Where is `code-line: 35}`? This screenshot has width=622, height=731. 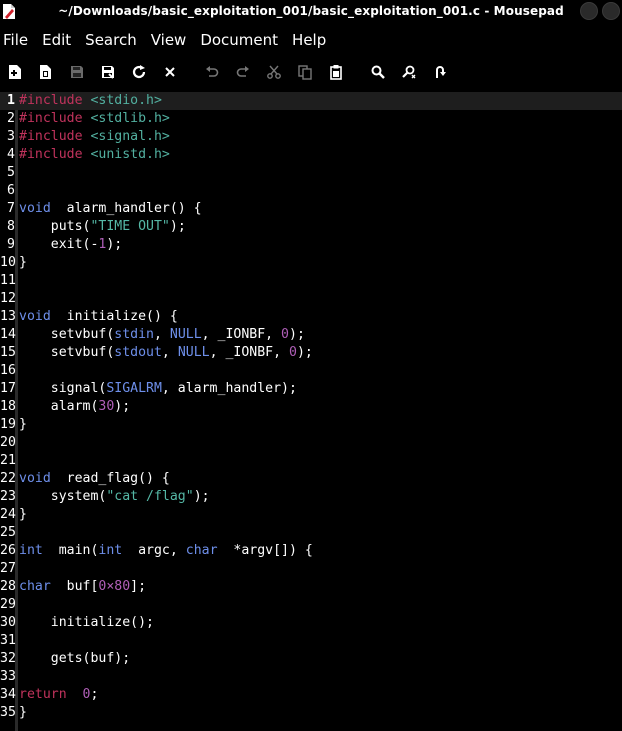 code-line: 35} is located at coordinates (311, 713).